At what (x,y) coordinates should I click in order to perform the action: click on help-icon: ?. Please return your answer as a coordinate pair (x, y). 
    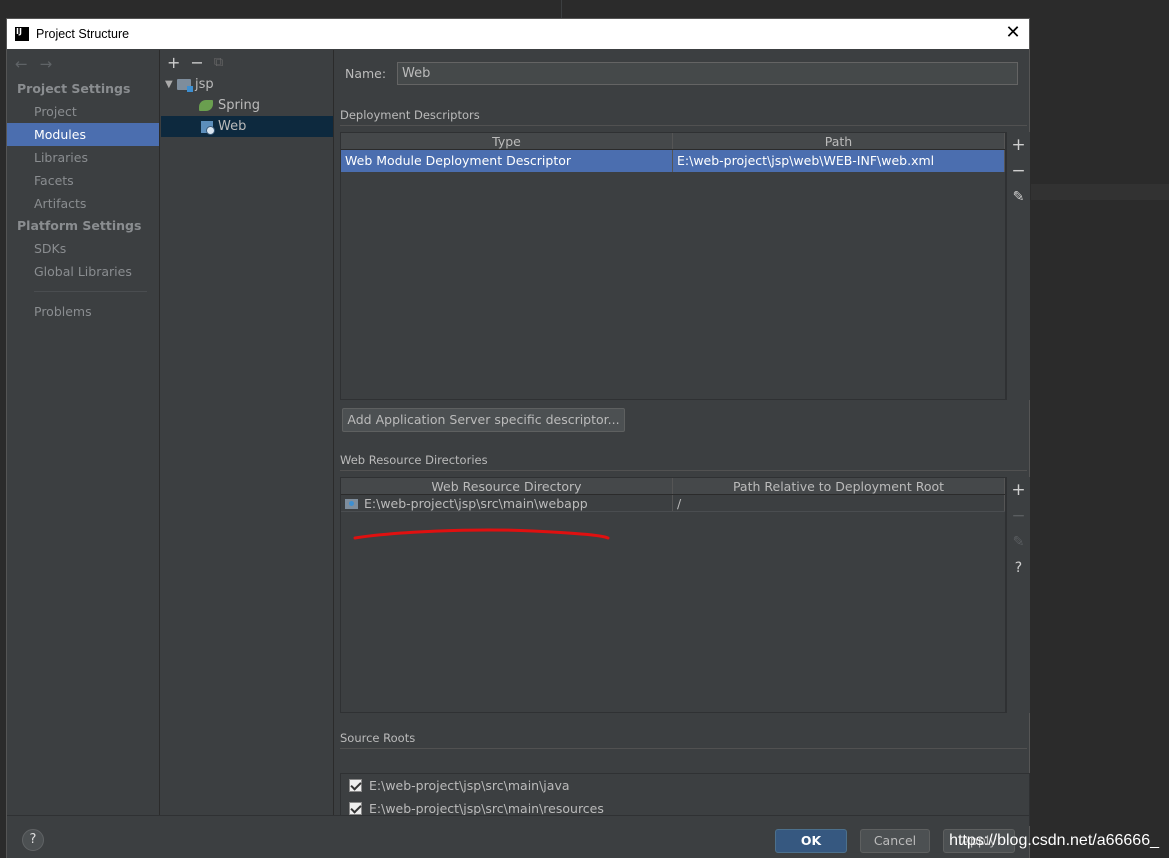
    Looking at the image, I should click on (1018, 568).